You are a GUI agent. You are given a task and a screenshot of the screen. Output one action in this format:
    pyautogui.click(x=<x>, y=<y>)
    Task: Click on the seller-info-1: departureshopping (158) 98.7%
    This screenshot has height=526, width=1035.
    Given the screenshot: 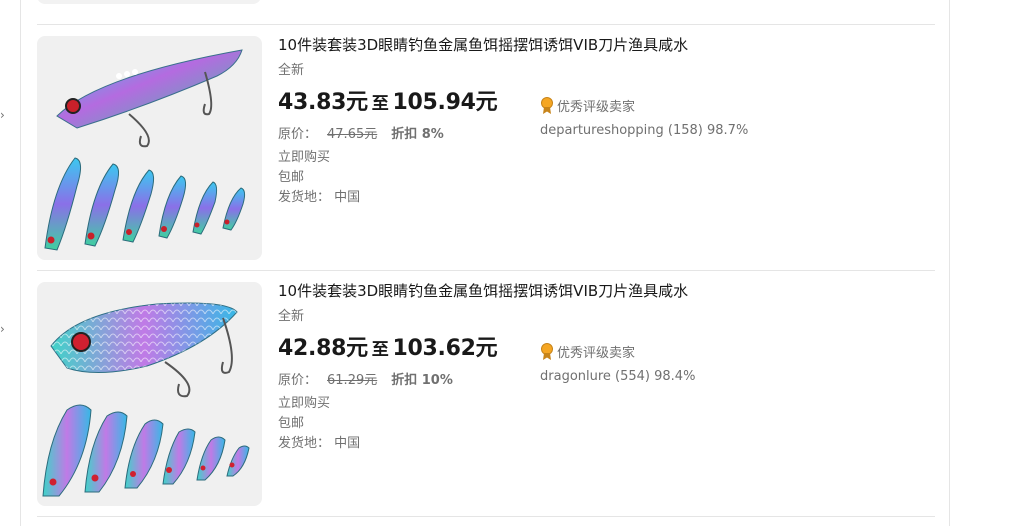 What is the action you would take?
    pyautogui.click(x=644, y=130)
    